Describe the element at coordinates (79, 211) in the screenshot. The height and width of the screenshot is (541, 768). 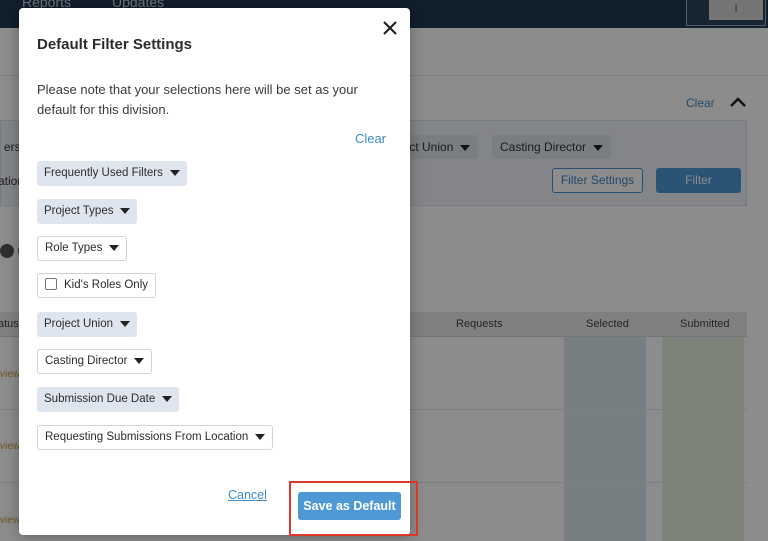
I see `filter-label: Project Types` at that location.